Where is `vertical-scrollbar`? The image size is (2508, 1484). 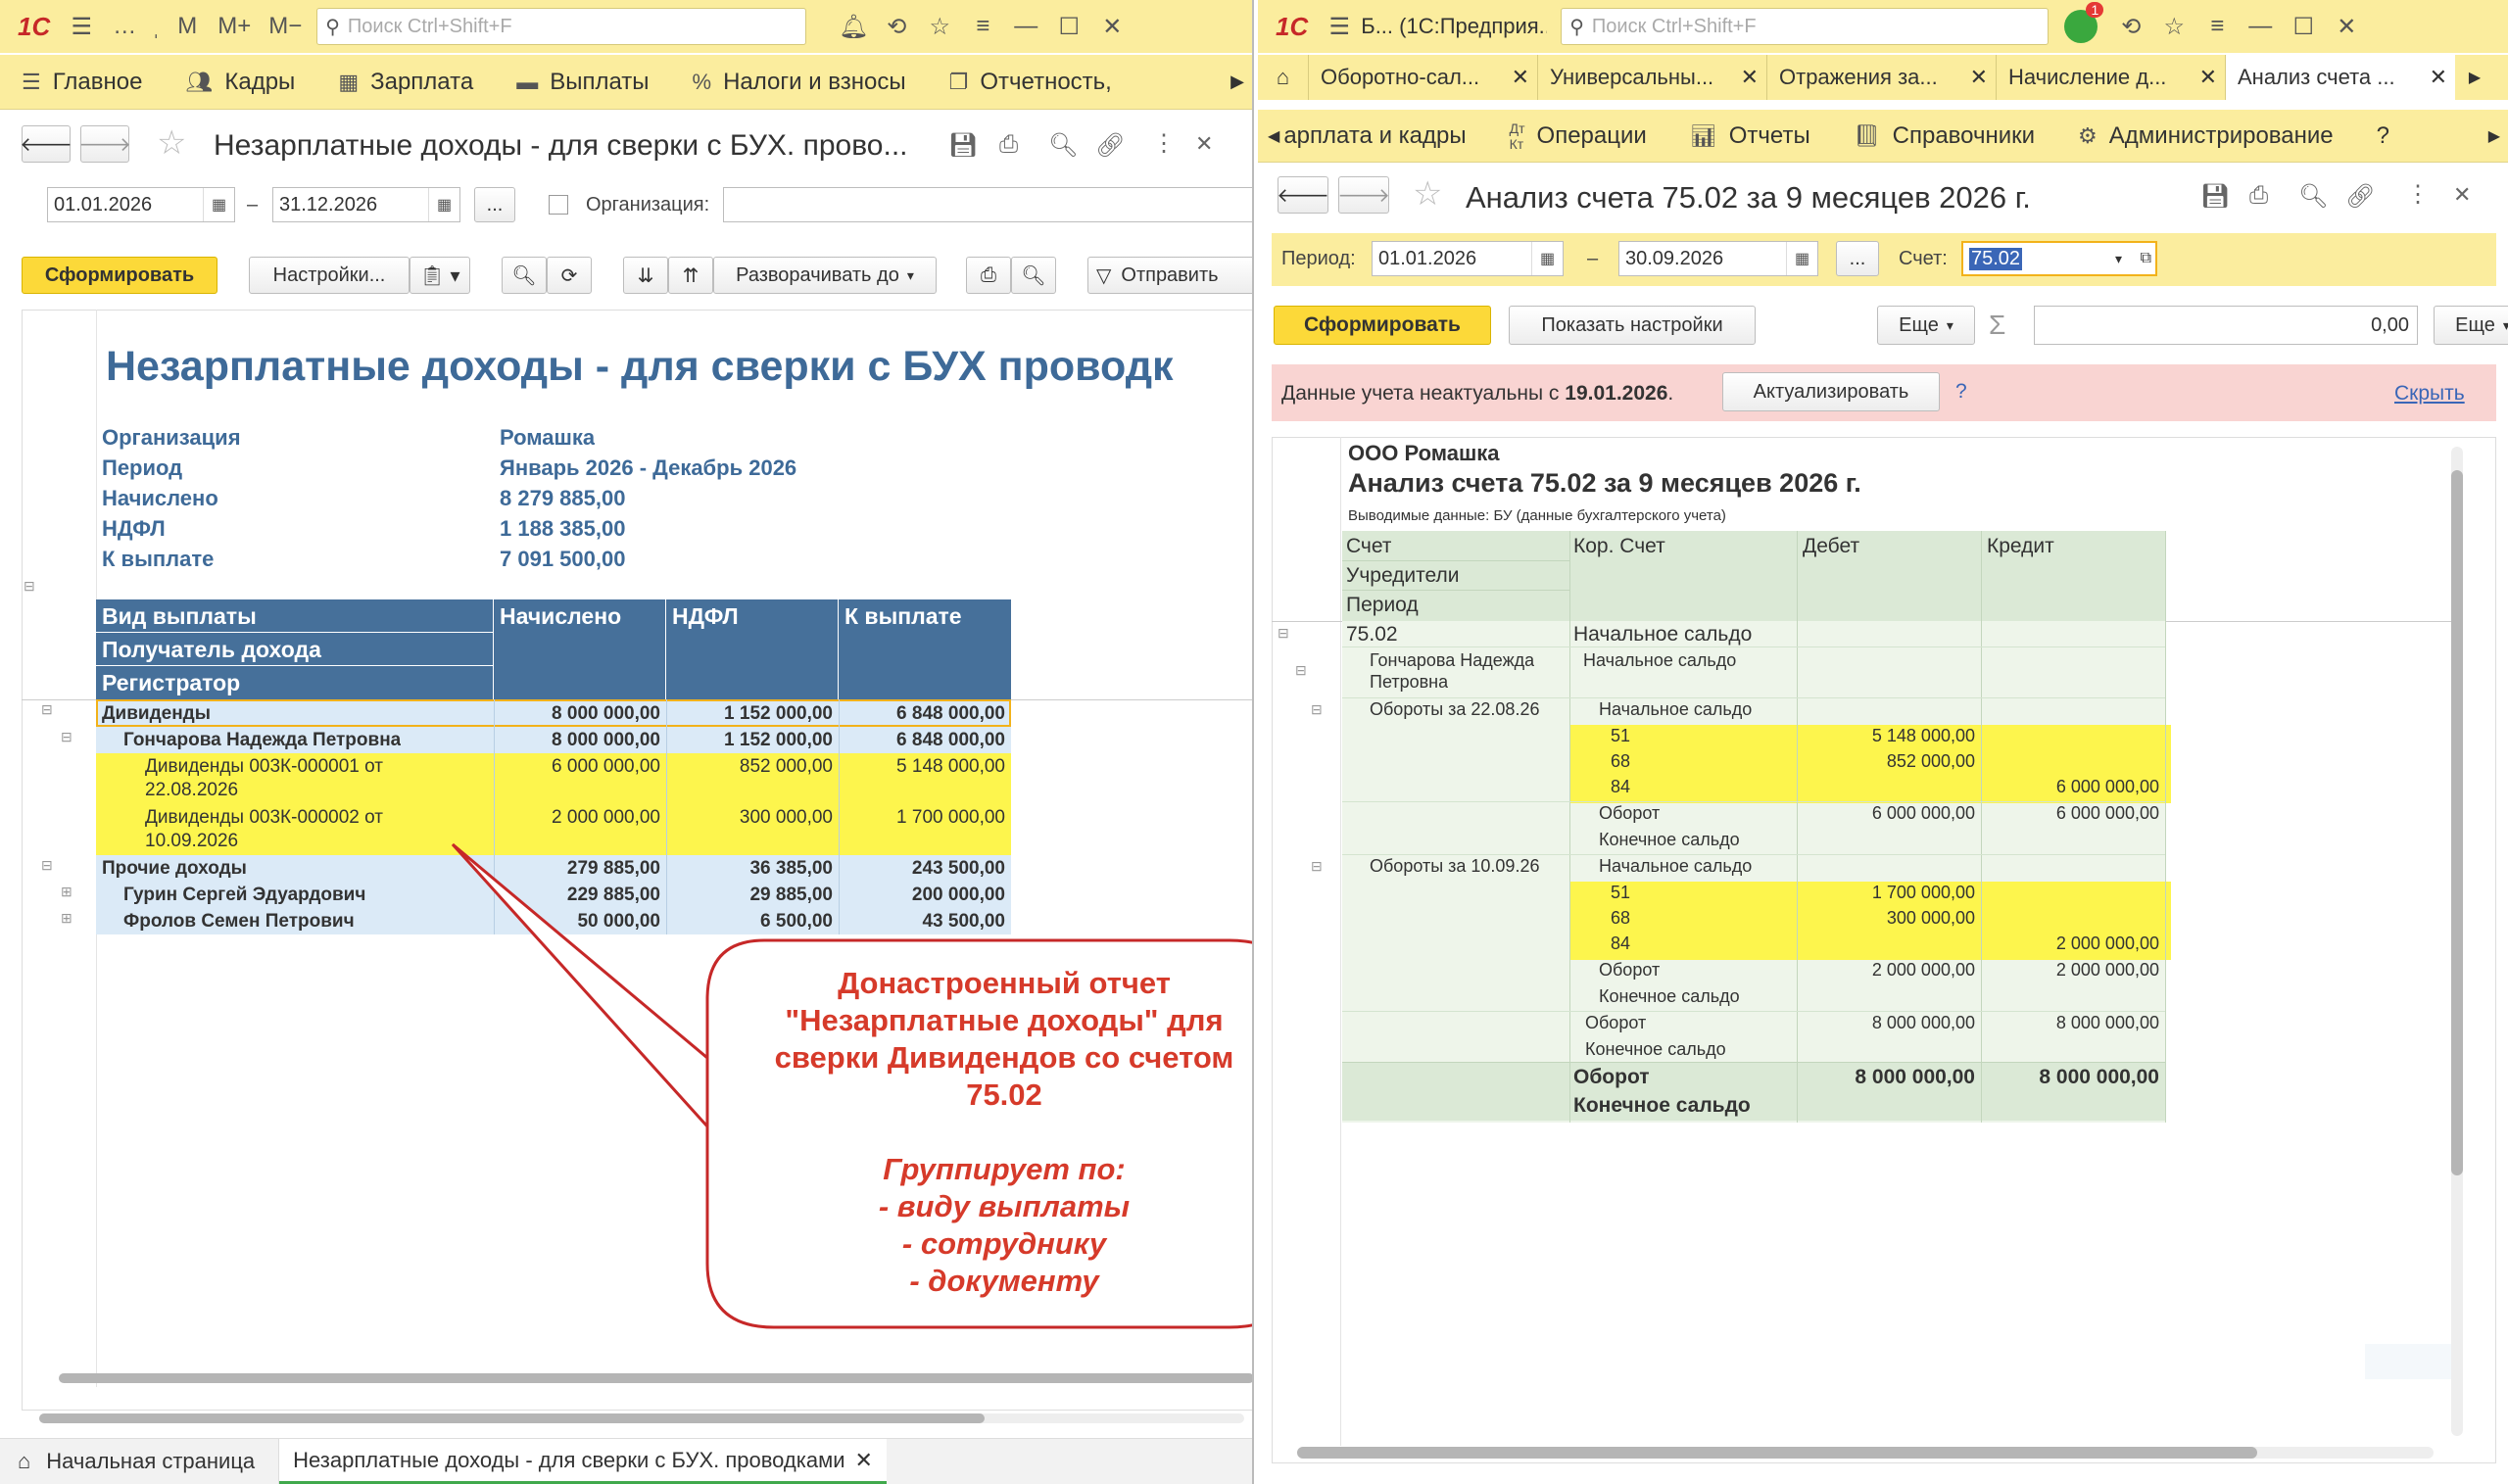 vertical-scrollbar is located at coordinates (2457, 941).